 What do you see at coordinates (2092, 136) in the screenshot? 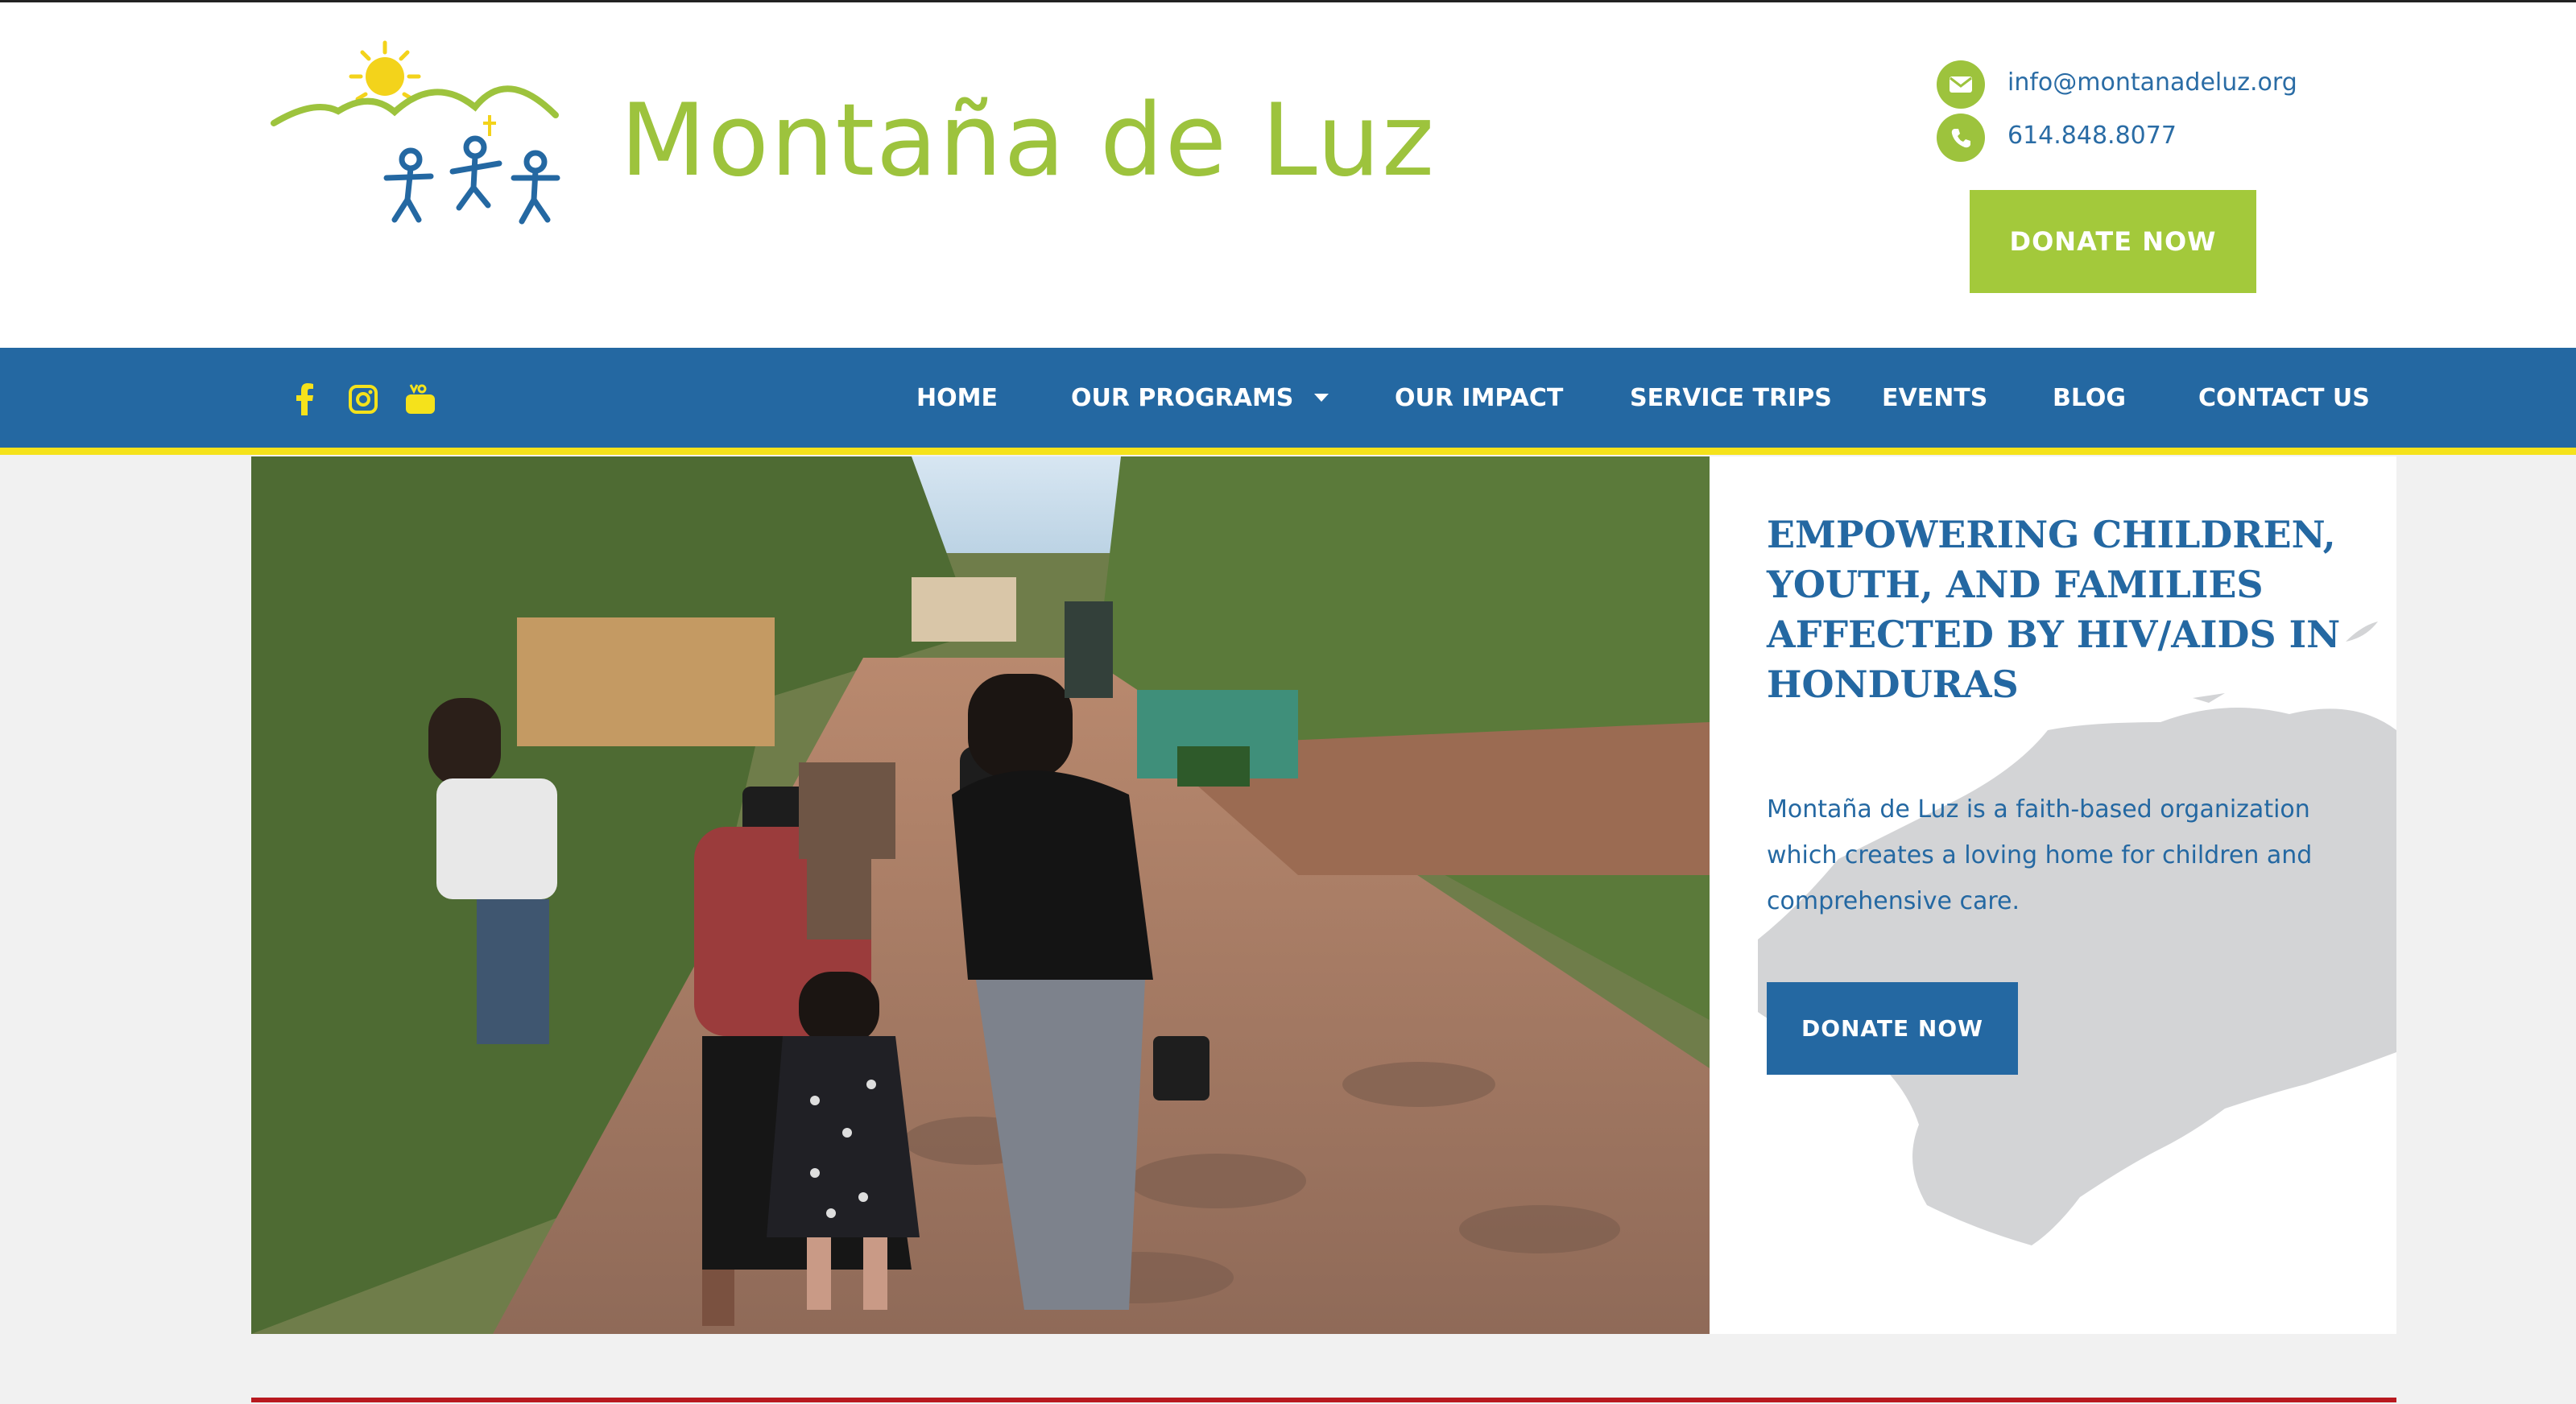
I see `phone-link: 614.848.8077` at bounding box center [2092, 136].